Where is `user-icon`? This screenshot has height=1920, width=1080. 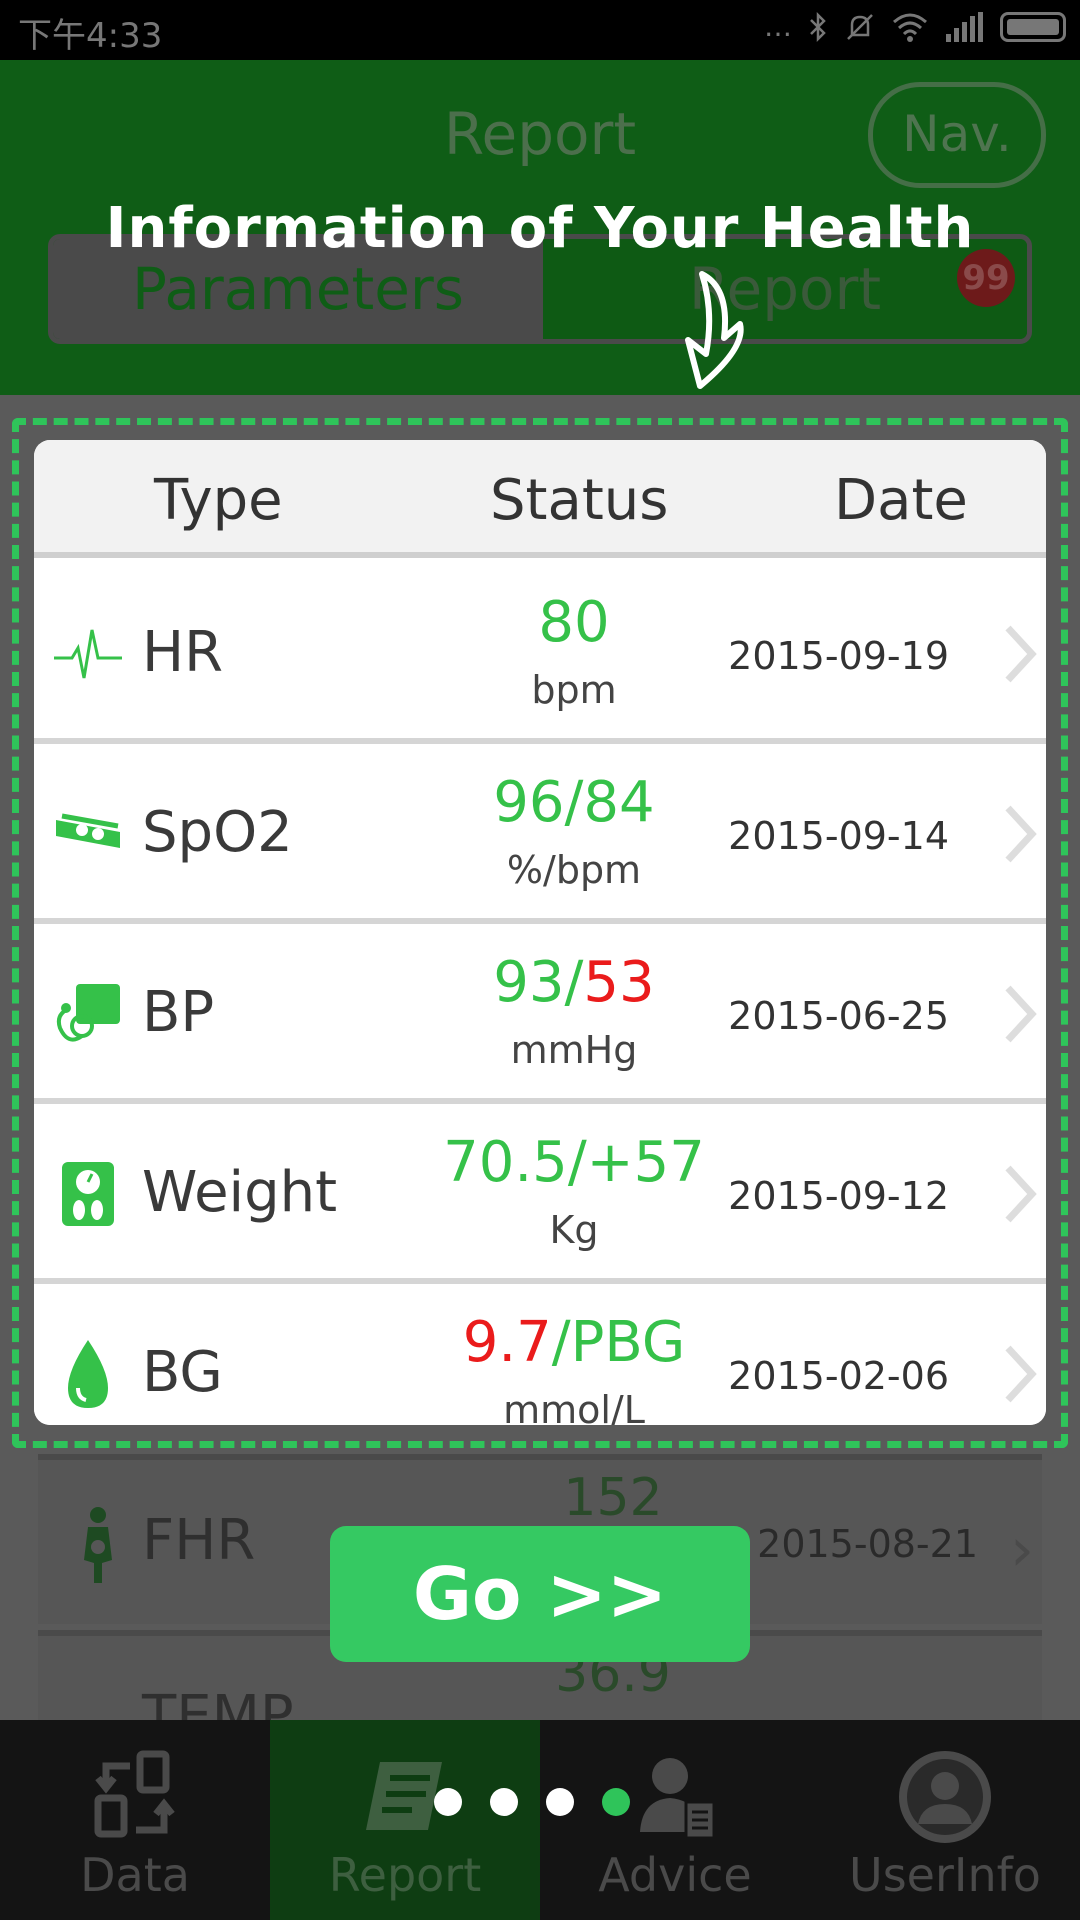 user-icon is located at coordinates (945, 1797).